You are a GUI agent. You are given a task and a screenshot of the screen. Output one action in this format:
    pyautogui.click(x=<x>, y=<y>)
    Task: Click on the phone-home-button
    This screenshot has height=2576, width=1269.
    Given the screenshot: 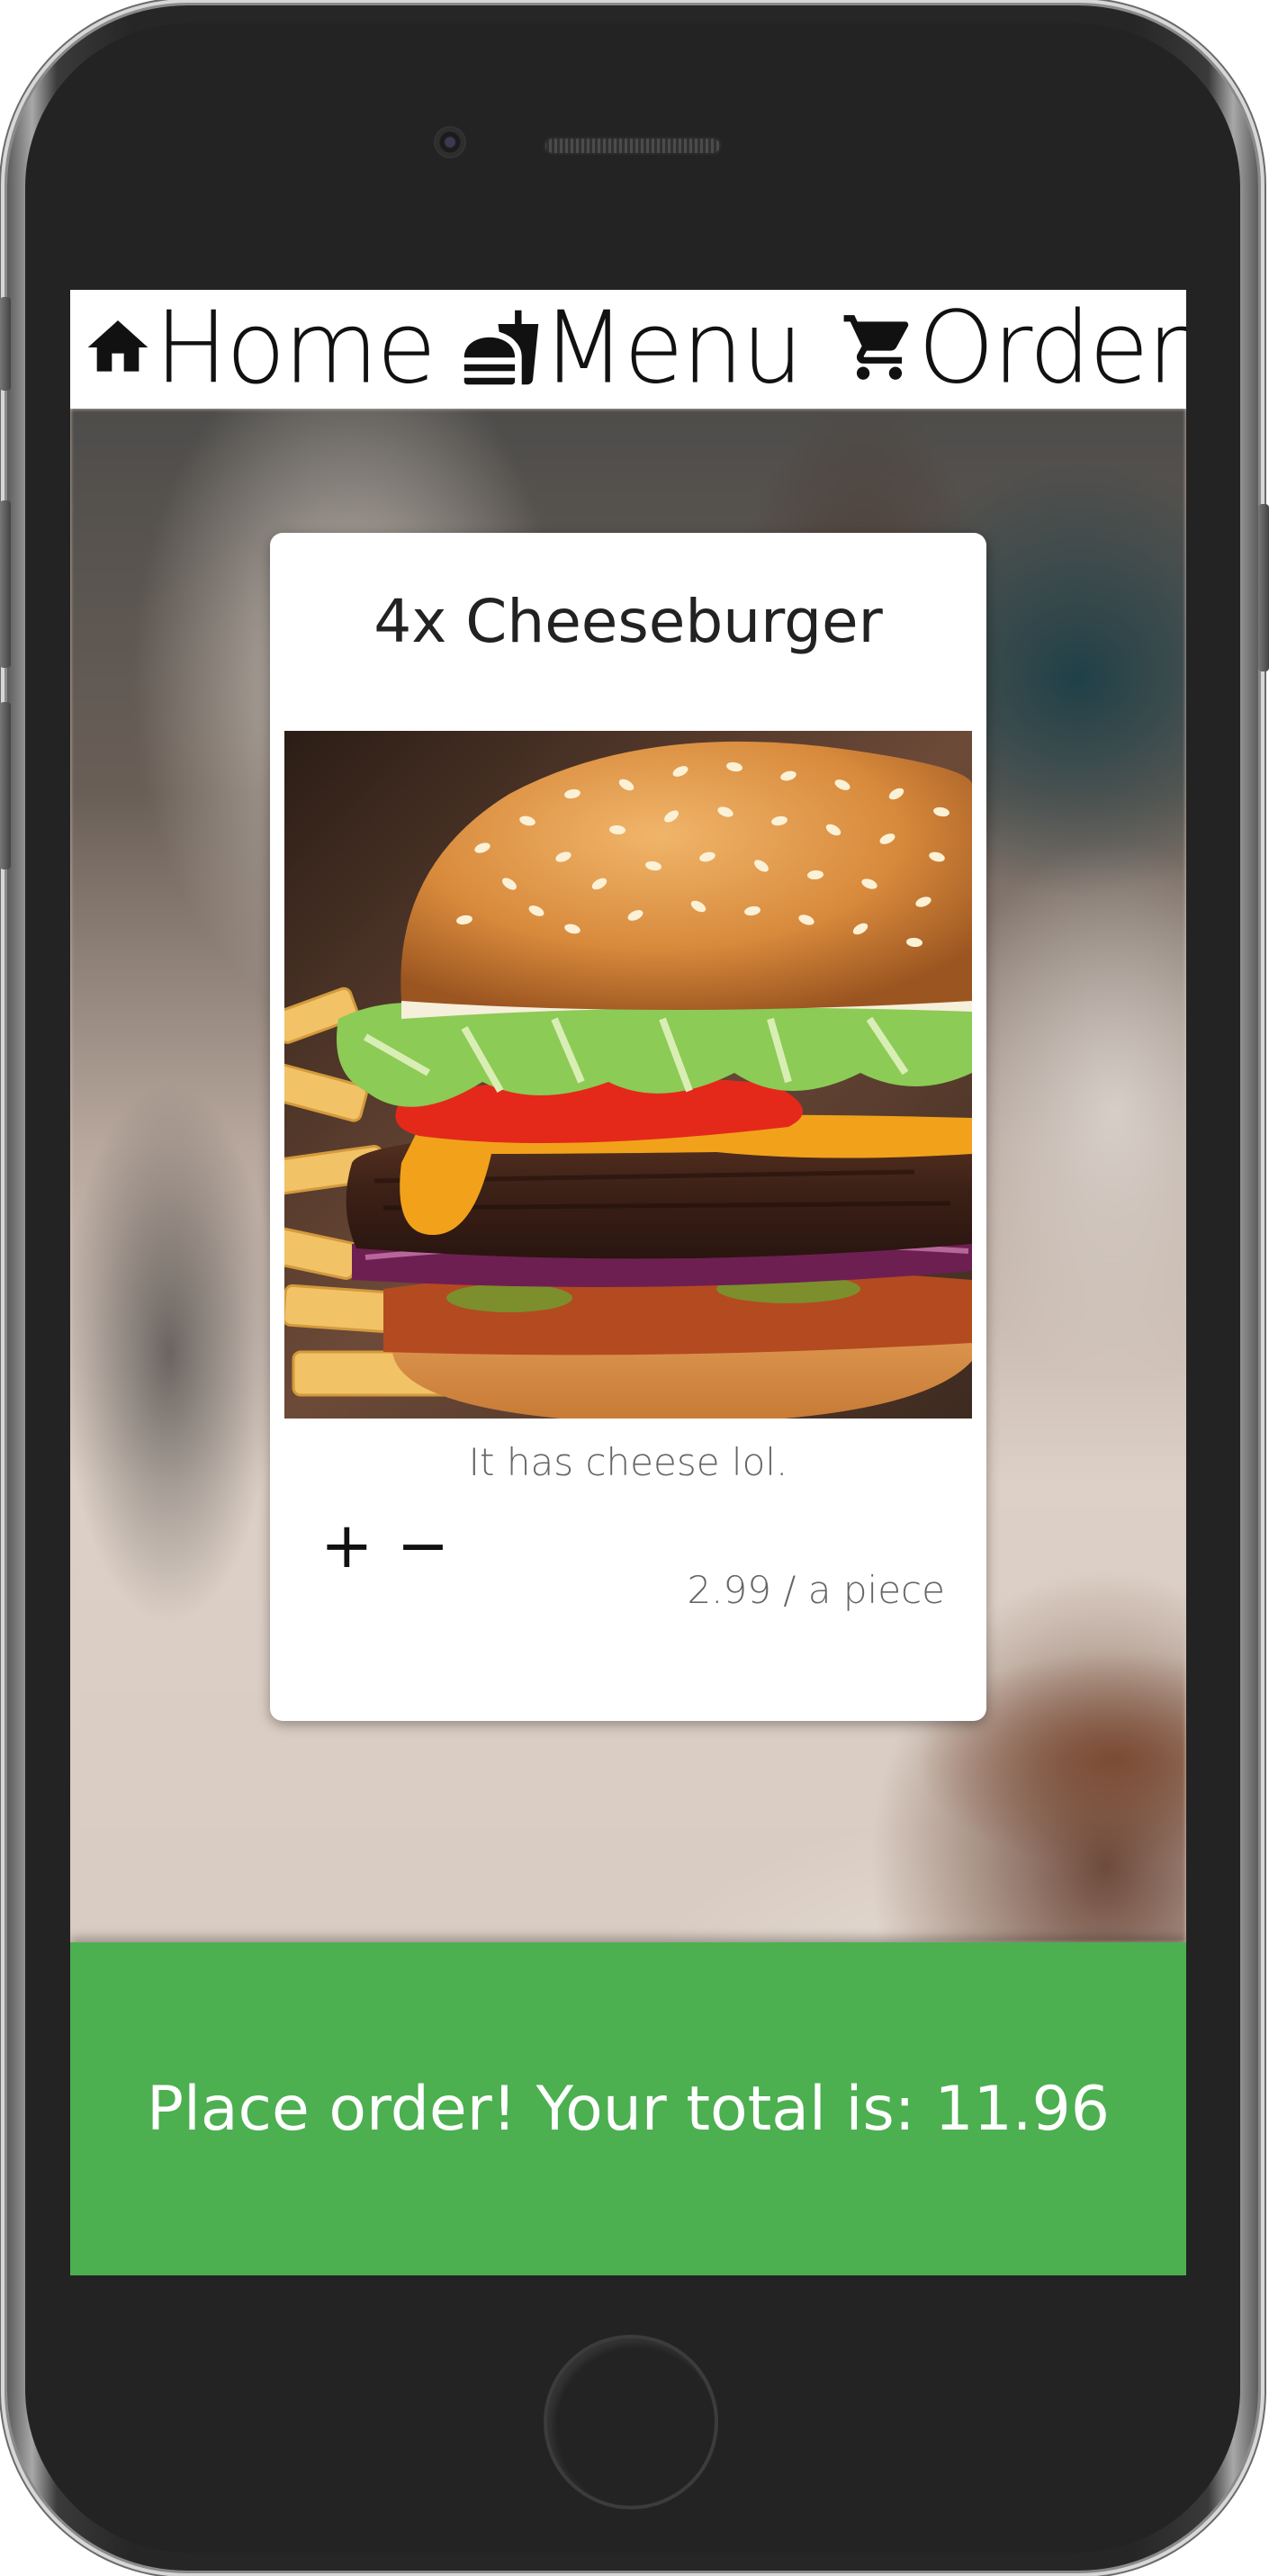 What is the action you would take?
    pyautogui.click(x=631, y=2422)
    